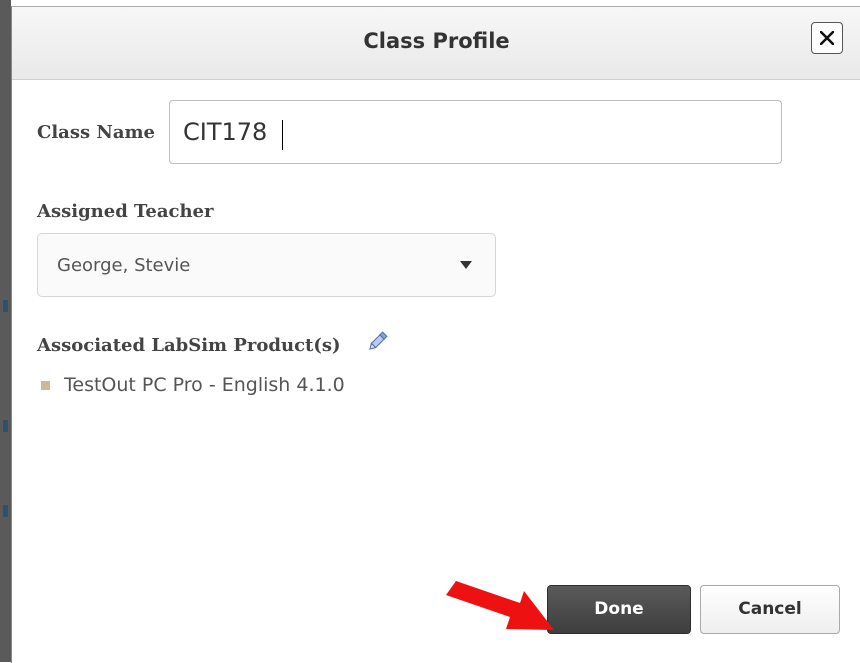 The image size is (860, 663). I want to click on teacher-select: George, Stevie, so click(266, 265).